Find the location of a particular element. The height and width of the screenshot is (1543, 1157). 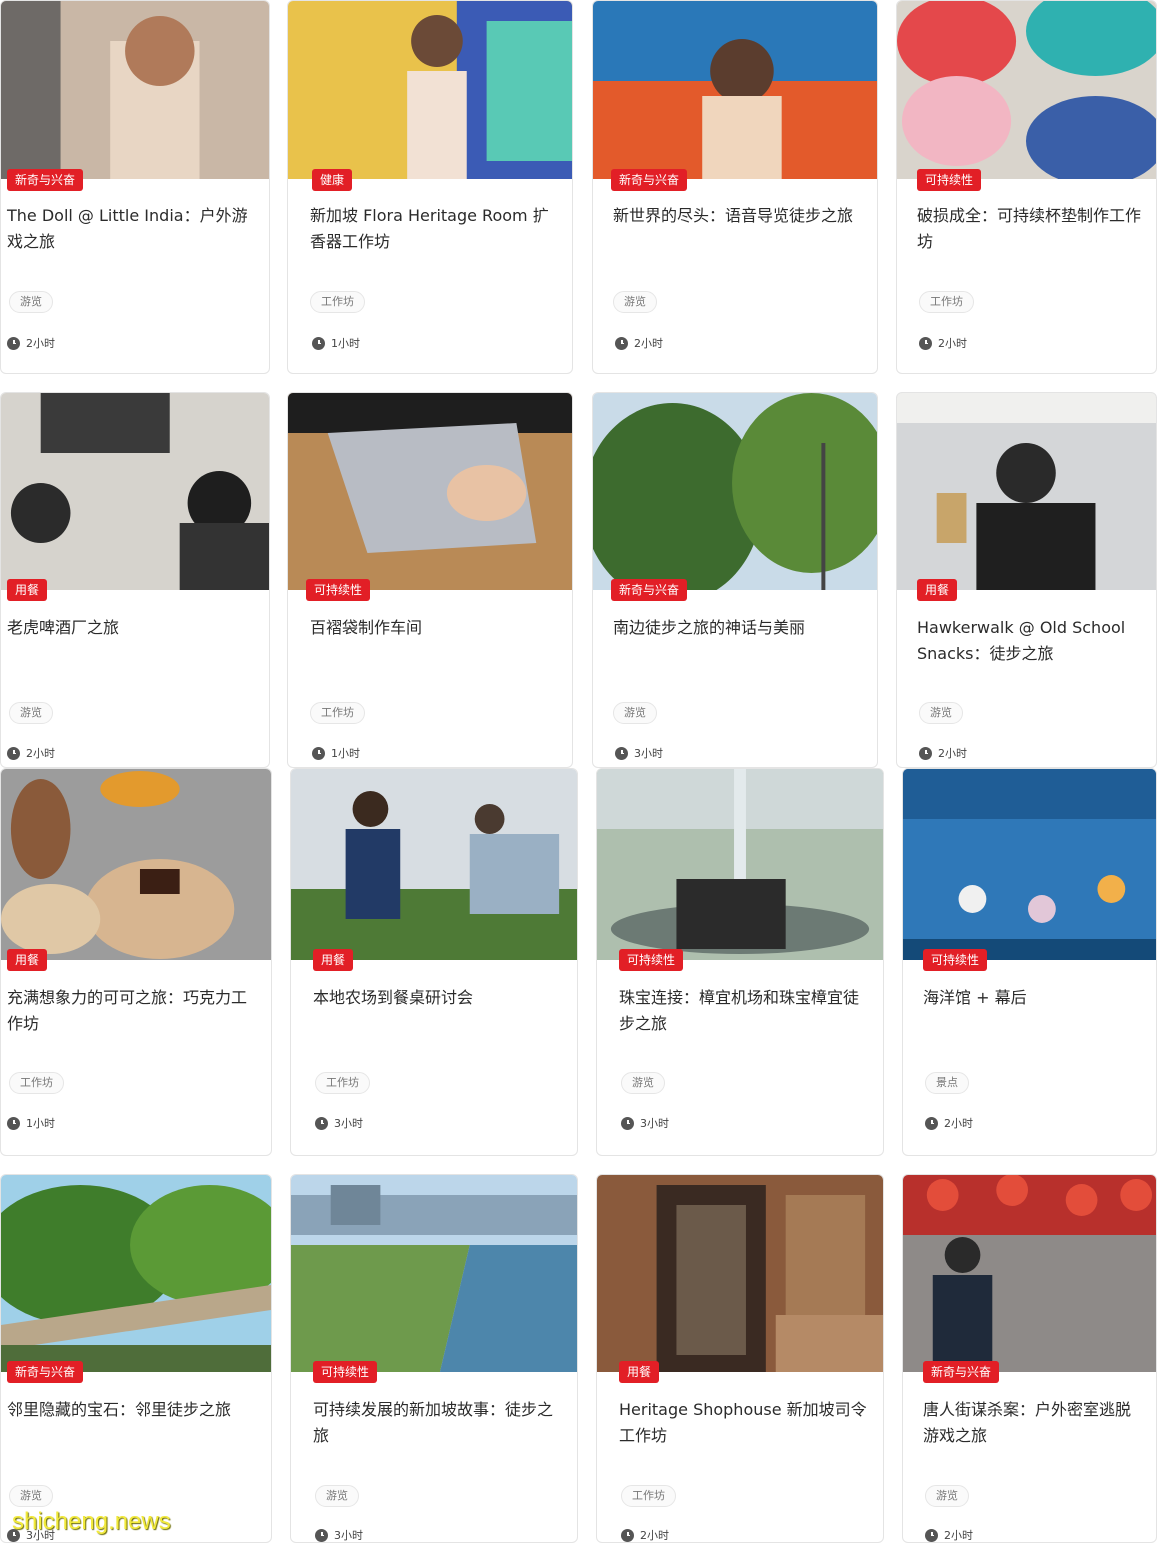

duration-text: 3小时 is located at coordinates (654, 1123).